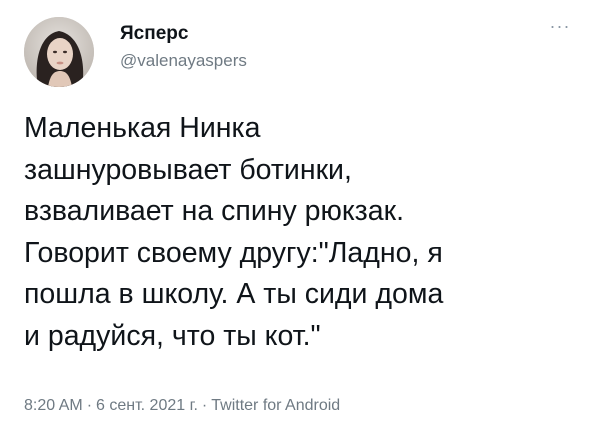 Image resolution: width=600 pixels, height=438 pixels. What do you see at coordinates (147, 405) in the screenshot?
I see `tweet-date: 6 сент. 2021 г.` at bounding box center [147, 405].